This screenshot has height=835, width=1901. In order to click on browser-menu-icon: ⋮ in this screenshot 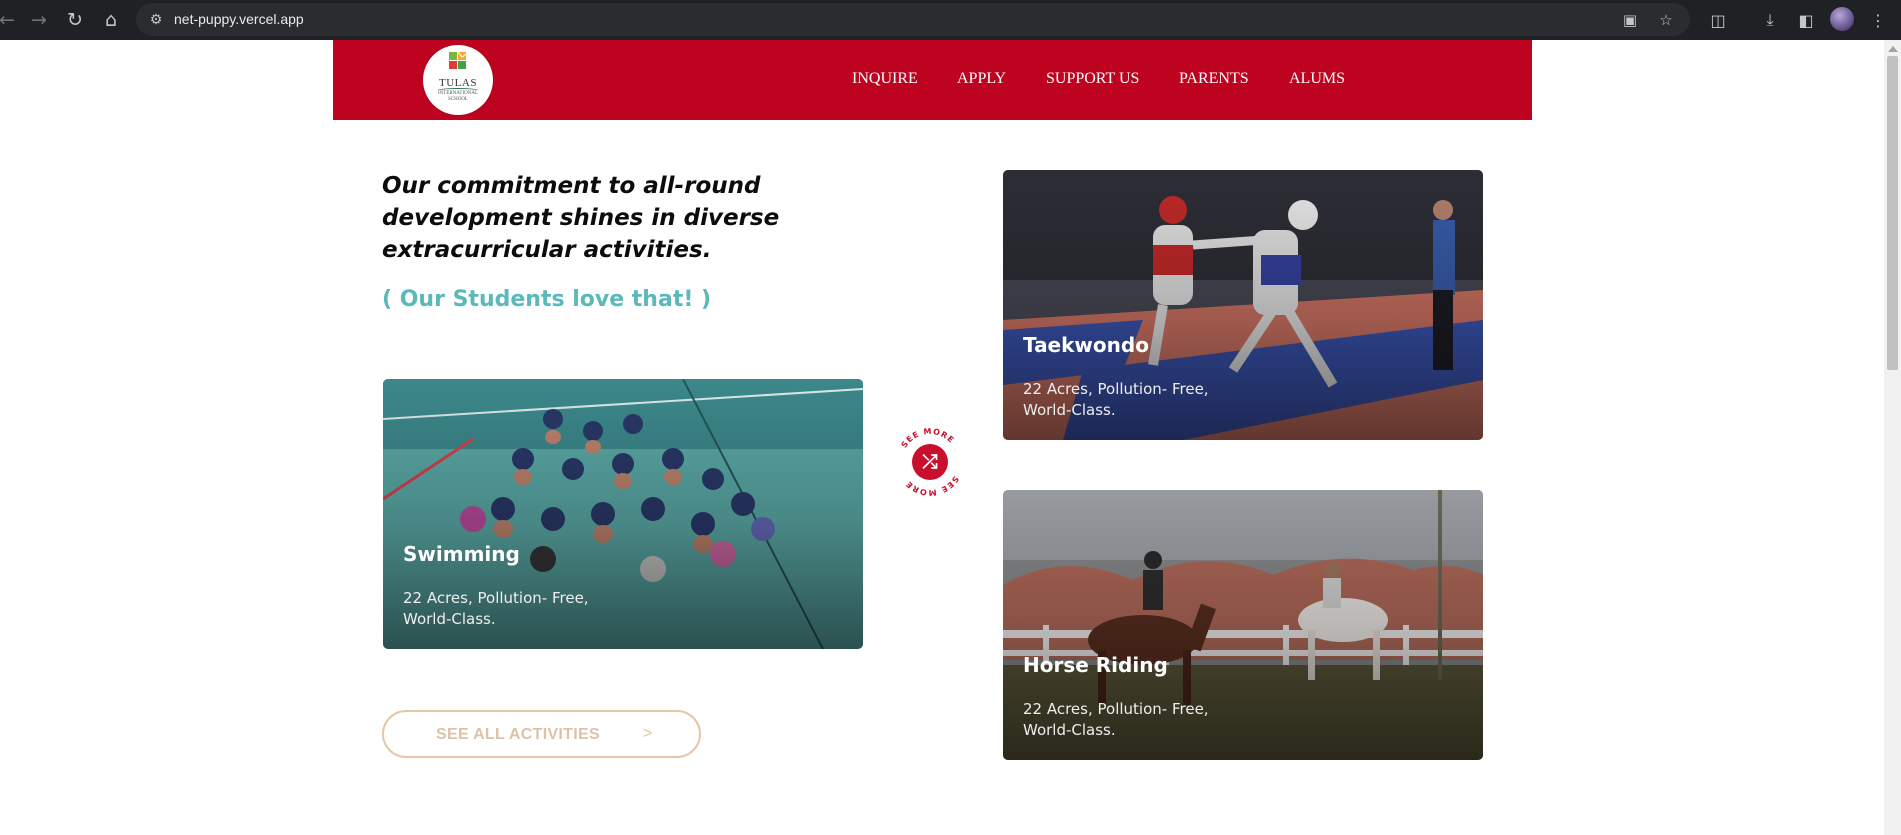, I will do `click(1878, 20)`.